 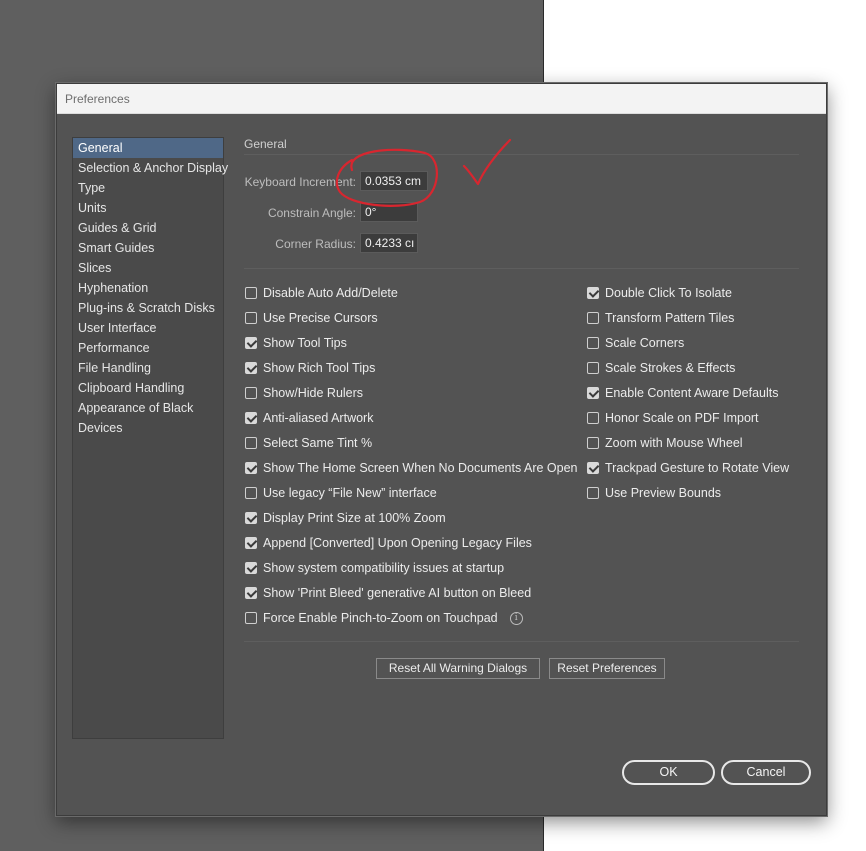 I want to click on reset-warning-dialogs-button: Reset All Warning Dialogs, so click(x=458, y=668).